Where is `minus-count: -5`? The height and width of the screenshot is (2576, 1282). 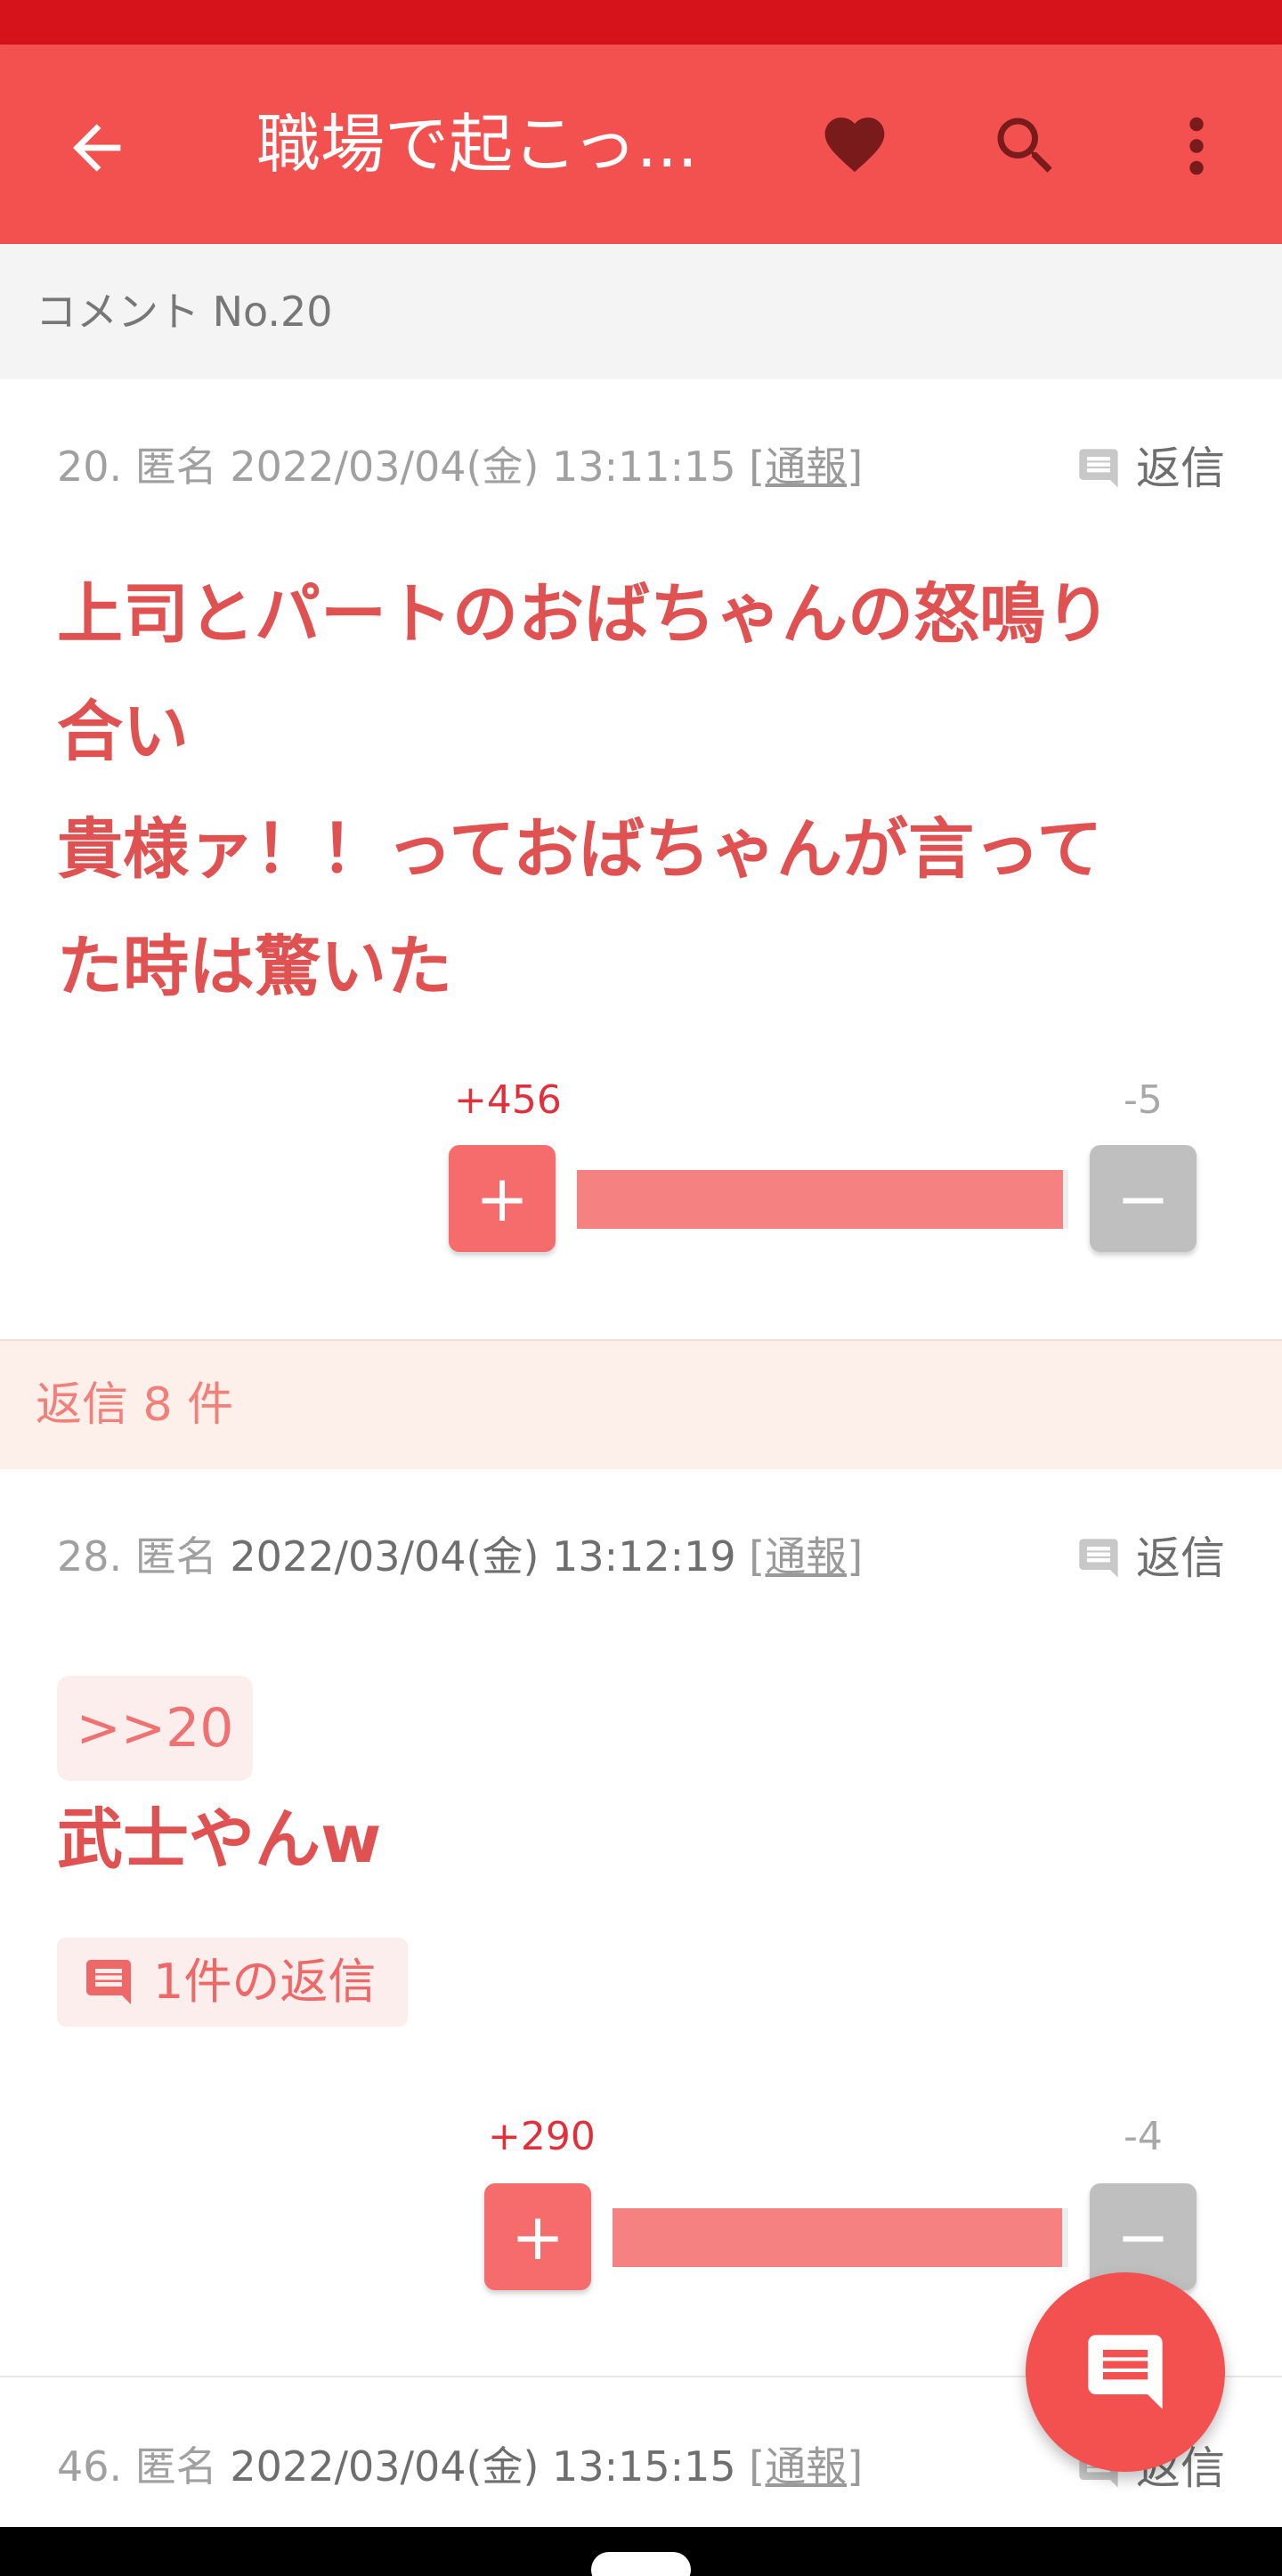 minus-count: -5 is located at coordinates (1143, 1100).